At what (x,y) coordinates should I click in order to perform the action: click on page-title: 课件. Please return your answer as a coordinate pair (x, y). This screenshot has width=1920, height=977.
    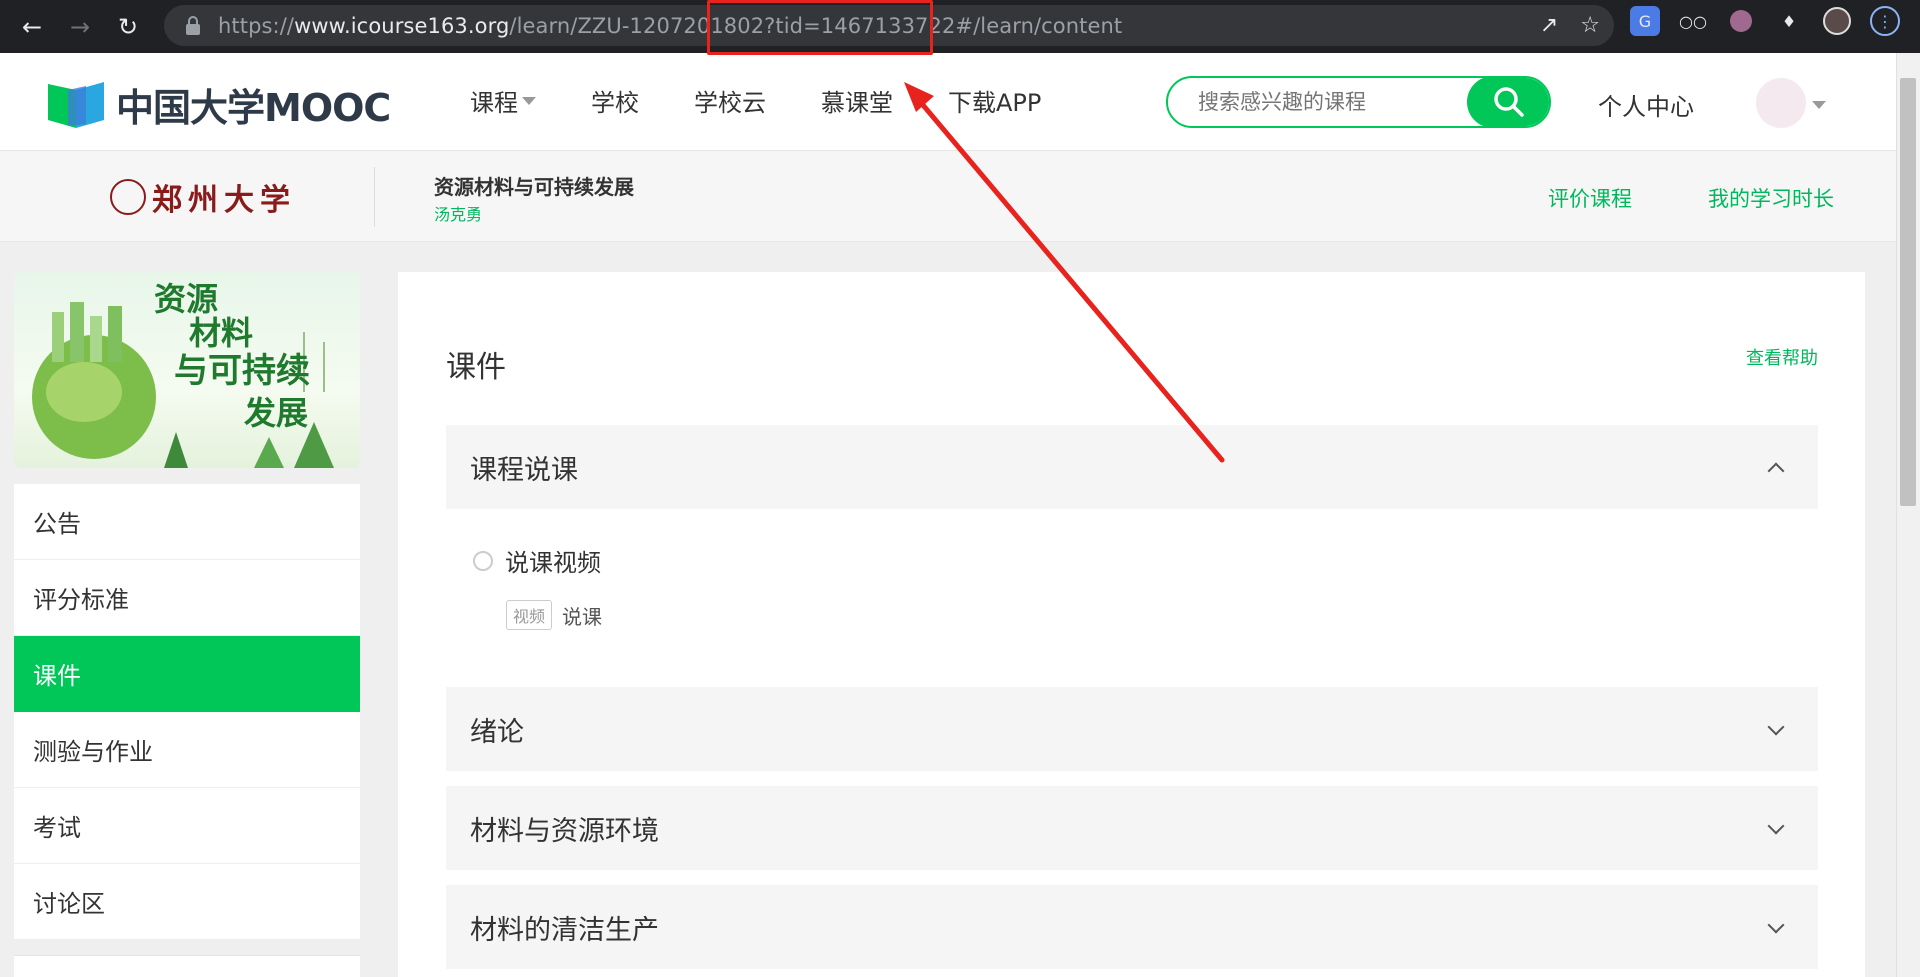
    Looking at the image, I should click on (476, 367).